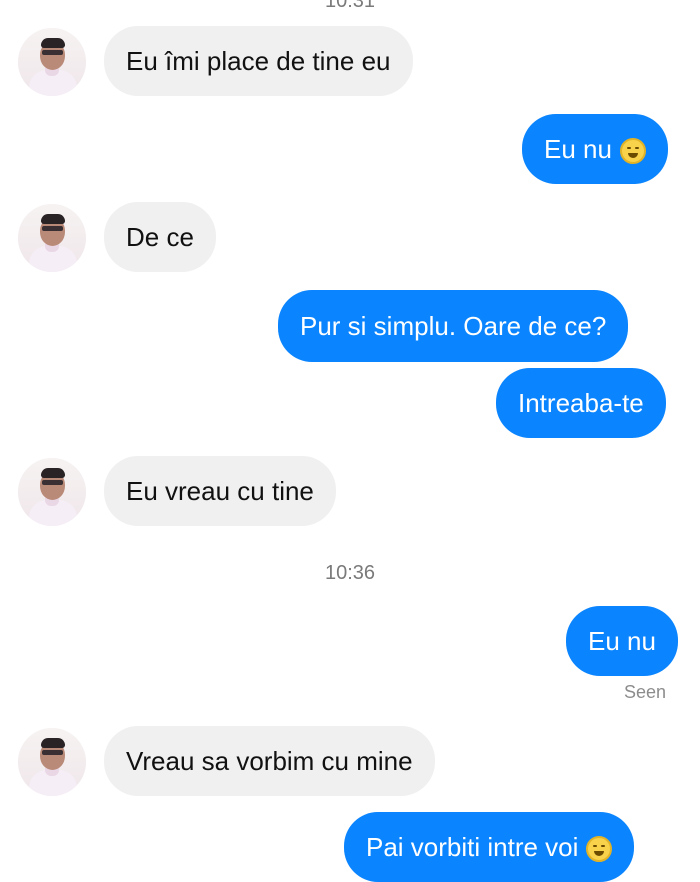  I want to click on message-bubble-outgoing: Intreaba-te, so click(581, 403).